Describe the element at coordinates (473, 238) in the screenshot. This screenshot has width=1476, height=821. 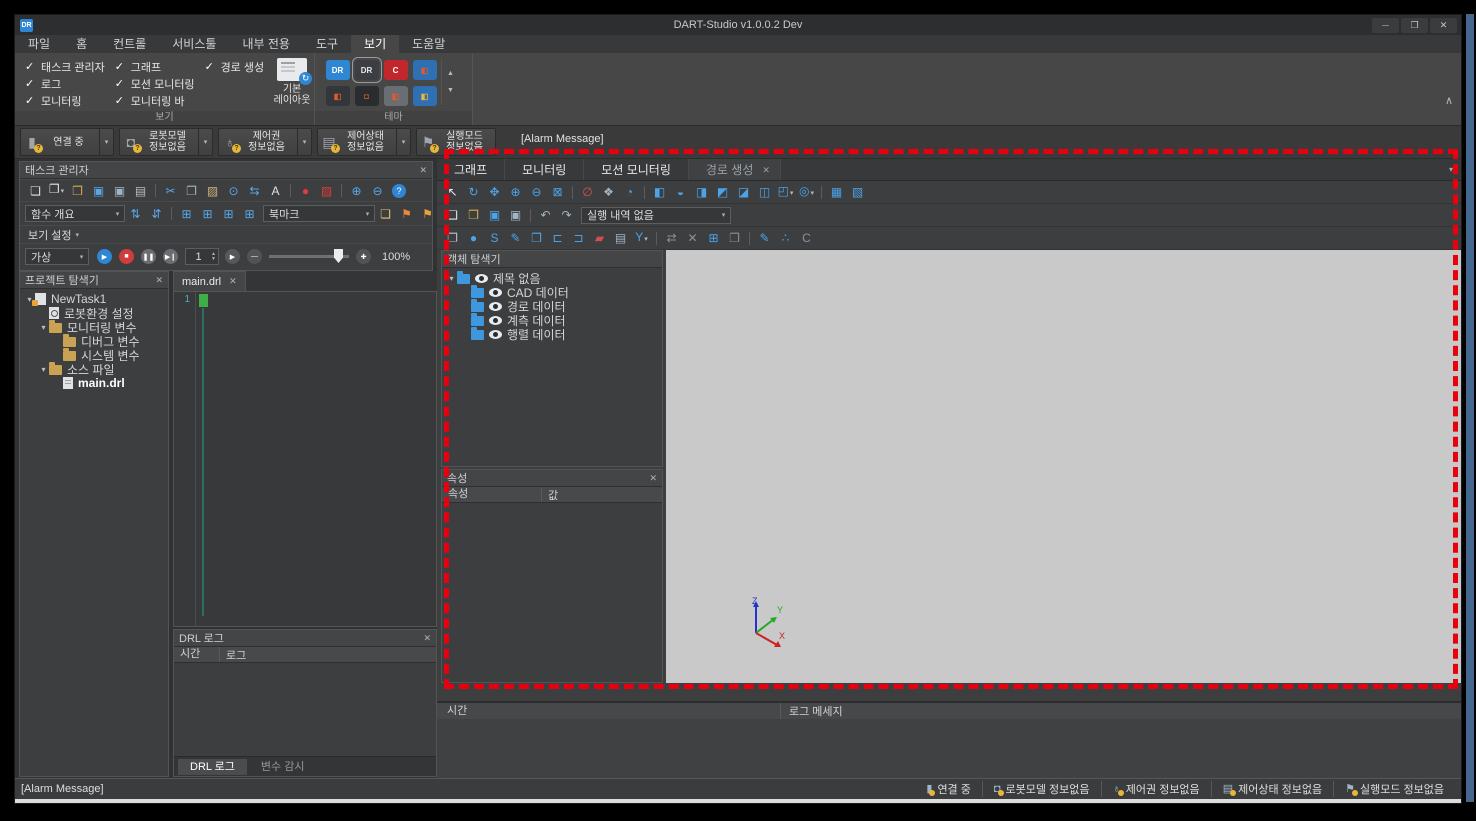
I see `point-icon: ●` at that location.